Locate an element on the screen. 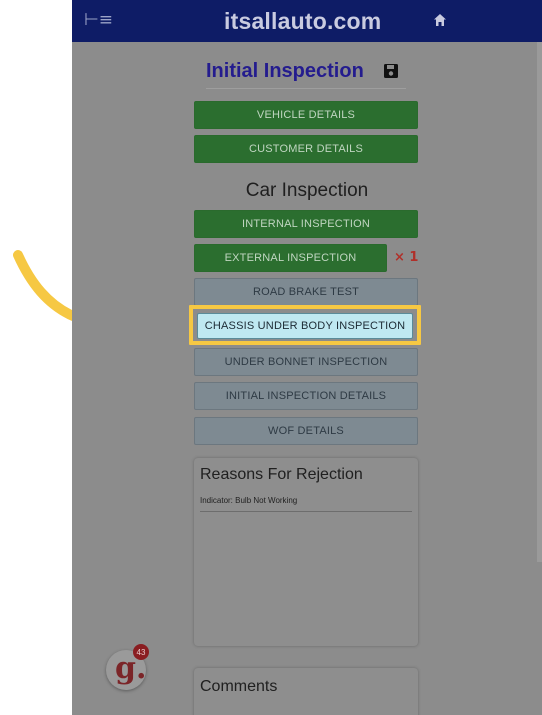 Image resolution: width=542 pixels, height=715 pixels. notification-badge: 43 is located at coordinates (141, 652).